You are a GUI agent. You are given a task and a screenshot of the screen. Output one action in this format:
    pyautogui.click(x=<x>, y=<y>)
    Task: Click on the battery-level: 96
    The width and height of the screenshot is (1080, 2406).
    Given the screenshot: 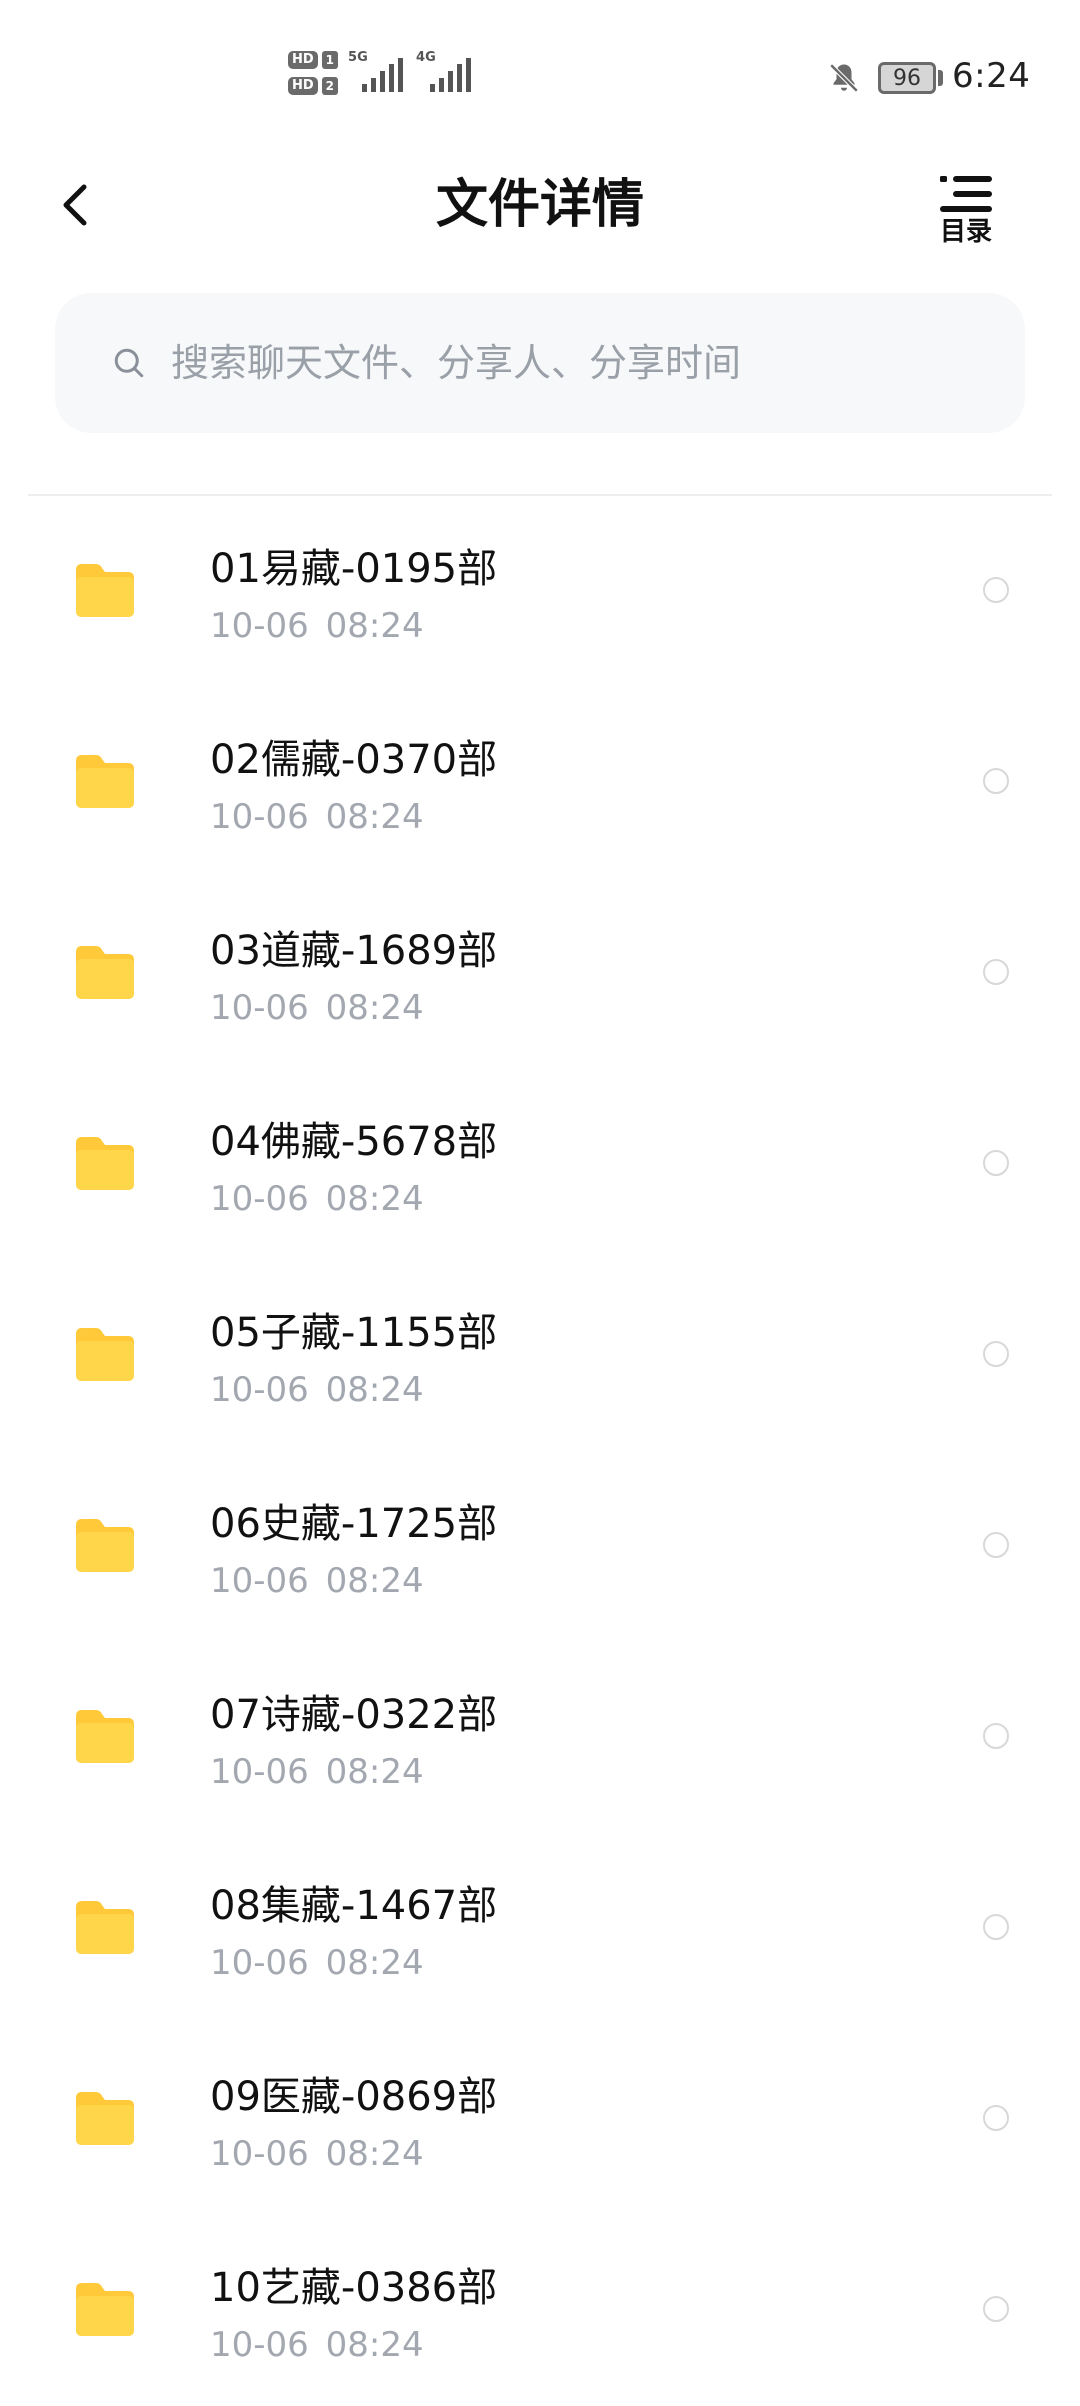 What is the action you would take?
    pyautogui.click(x=907, y=78)
    